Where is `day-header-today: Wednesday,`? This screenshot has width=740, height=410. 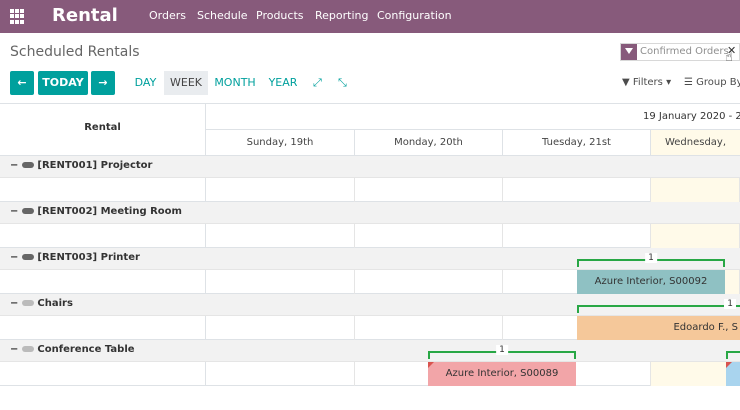 day-header-today: Wednesday, is located at coordinates (695, 143).